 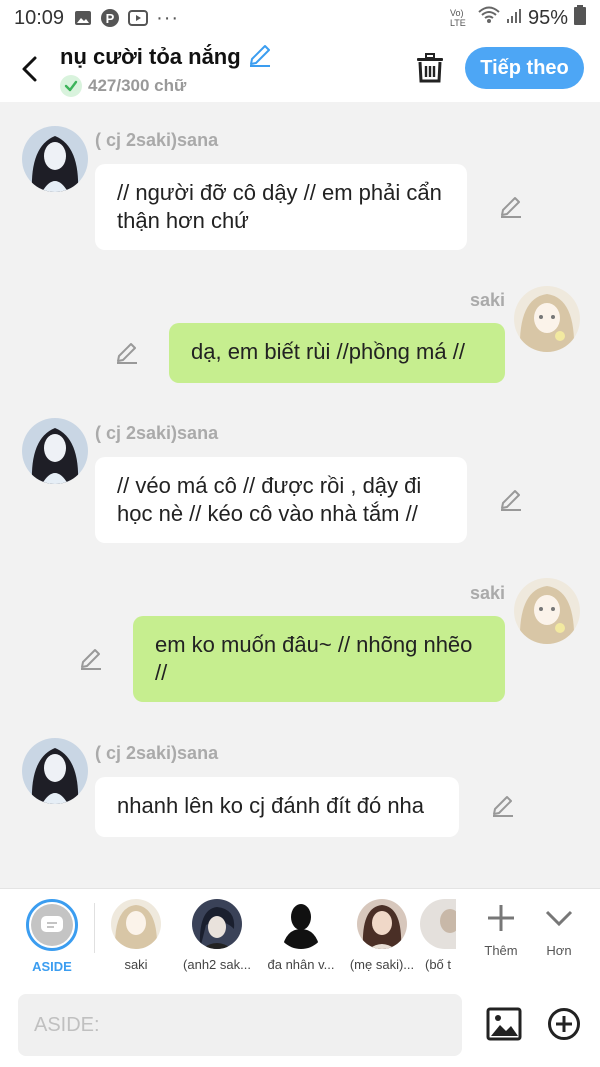 What do you see at coordinates (489, 18) in the screenshot?
I see `wifi-icon` at bounding box center [489, 18].